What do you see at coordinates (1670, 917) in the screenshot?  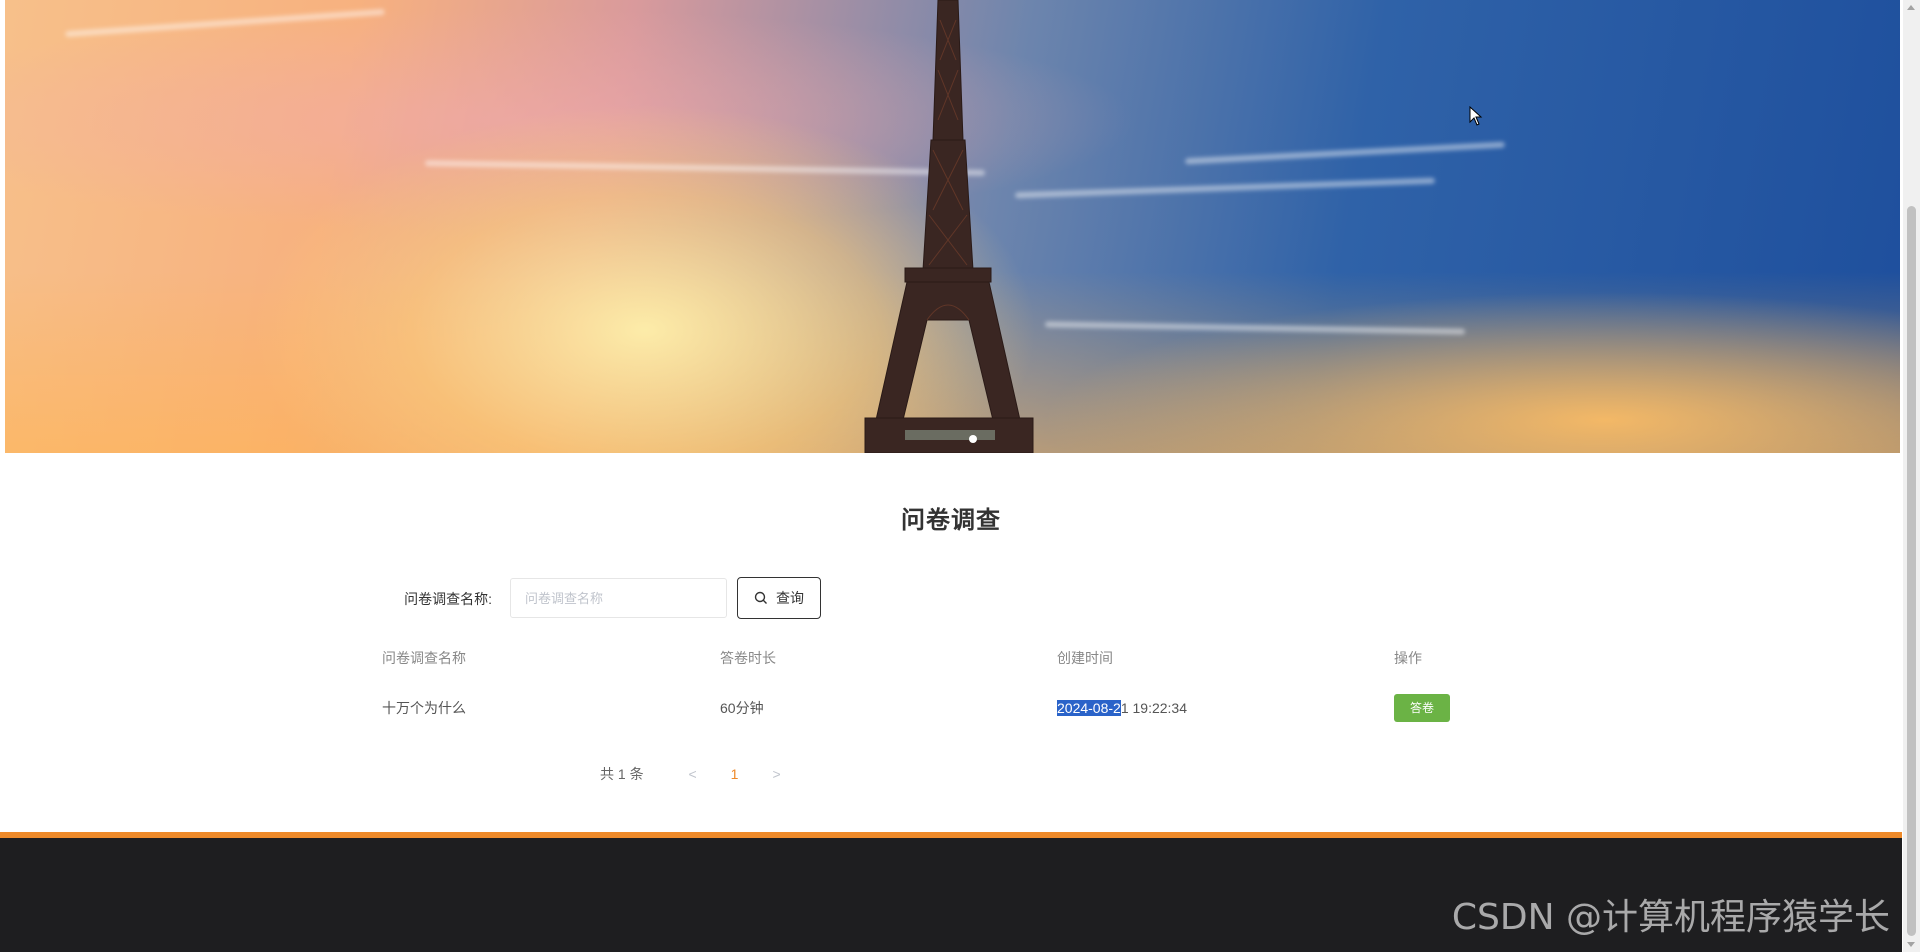 I see `watermark-text: CSDN @计算机程序猿学长` at bounding box center [1670, 917].